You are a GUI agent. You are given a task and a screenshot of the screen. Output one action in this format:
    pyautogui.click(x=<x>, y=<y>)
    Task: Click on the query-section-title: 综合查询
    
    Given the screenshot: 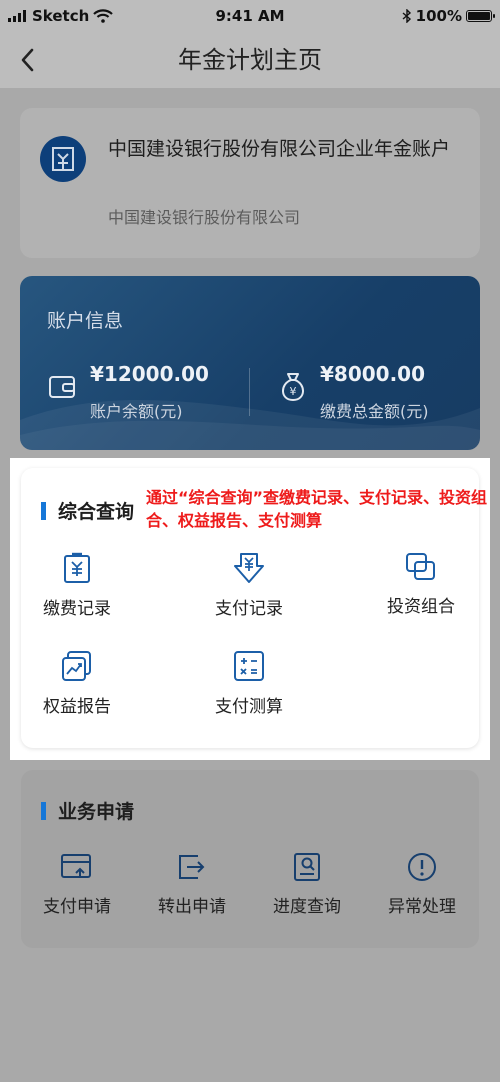 What is the action you would take?
    pyautogui.click(x=96, y=512)
    